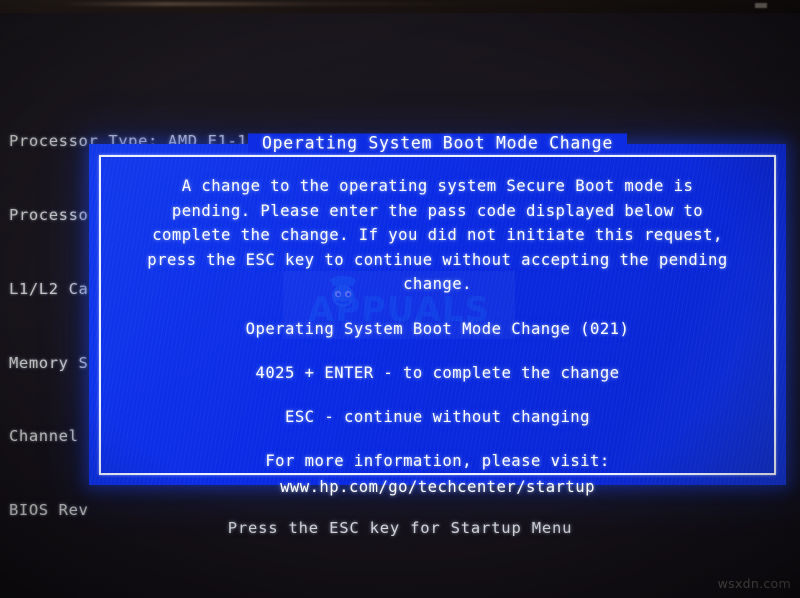  What do you see at coordinates (754, 583) in the screenshot?
I see `site-watermark: wsxdn.com` at bounding box center [754, 583].